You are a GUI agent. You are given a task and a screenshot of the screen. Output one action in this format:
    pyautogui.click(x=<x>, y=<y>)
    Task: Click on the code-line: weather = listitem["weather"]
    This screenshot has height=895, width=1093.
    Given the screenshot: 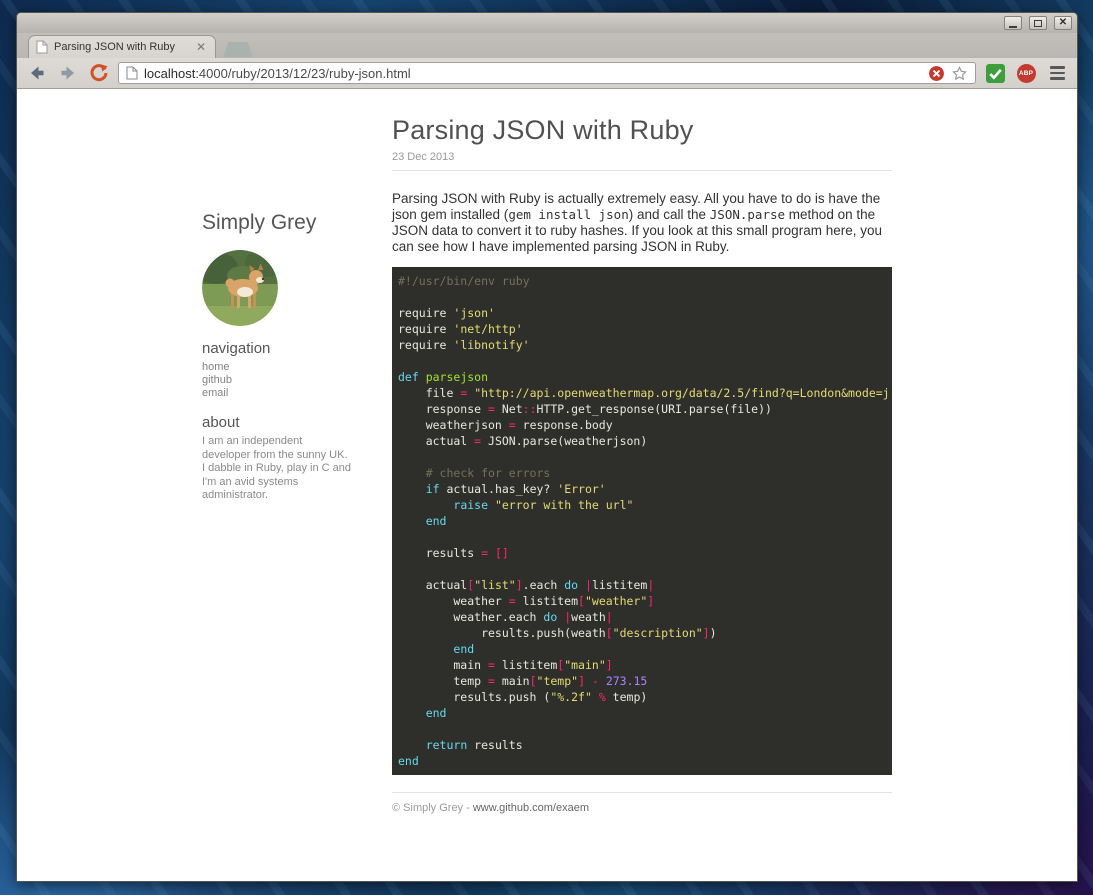 What is the action you would take?
    pyautogui.click(x=526, y=601)
    